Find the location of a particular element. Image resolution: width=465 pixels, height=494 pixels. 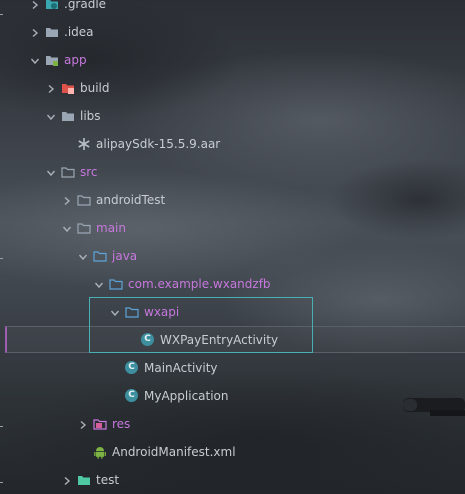

tree-row-idea: .idea is located at coordinates (232, 32).